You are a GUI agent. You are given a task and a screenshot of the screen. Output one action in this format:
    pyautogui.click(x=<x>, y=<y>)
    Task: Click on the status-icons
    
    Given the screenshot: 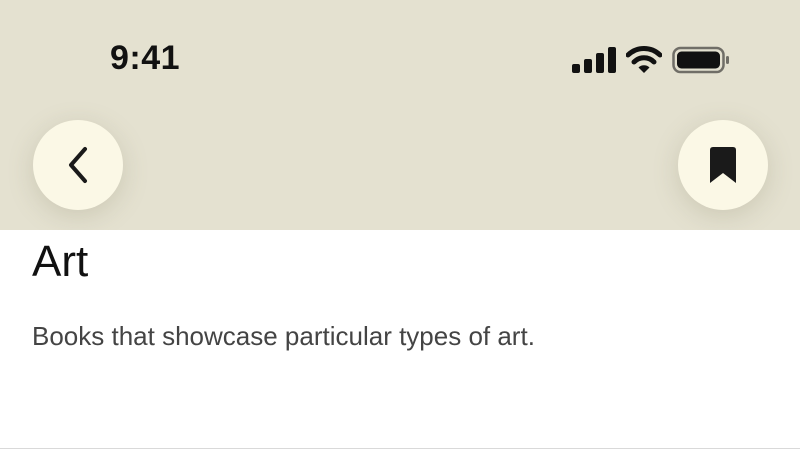 What is the action you would take?
    pyautogui.click(x=651, y=60)
    